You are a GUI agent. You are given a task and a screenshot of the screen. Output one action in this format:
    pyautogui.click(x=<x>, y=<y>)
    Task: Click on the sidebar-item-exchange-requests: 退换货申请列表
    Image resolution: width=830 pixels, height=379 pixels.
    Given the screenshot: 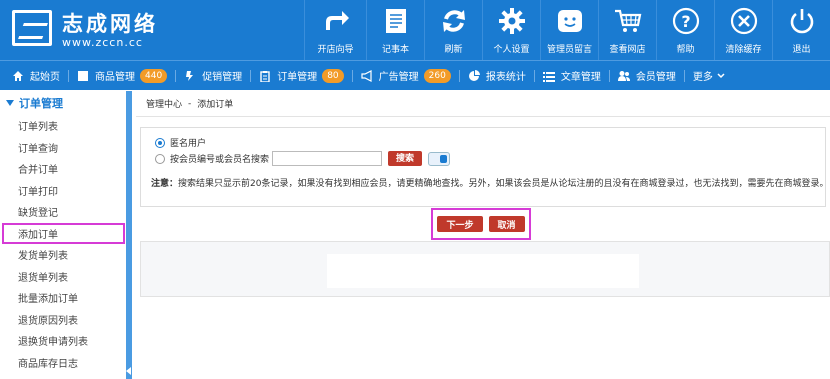 What is the action you would take?
    pyautogui.click(x=64, y=341)
    